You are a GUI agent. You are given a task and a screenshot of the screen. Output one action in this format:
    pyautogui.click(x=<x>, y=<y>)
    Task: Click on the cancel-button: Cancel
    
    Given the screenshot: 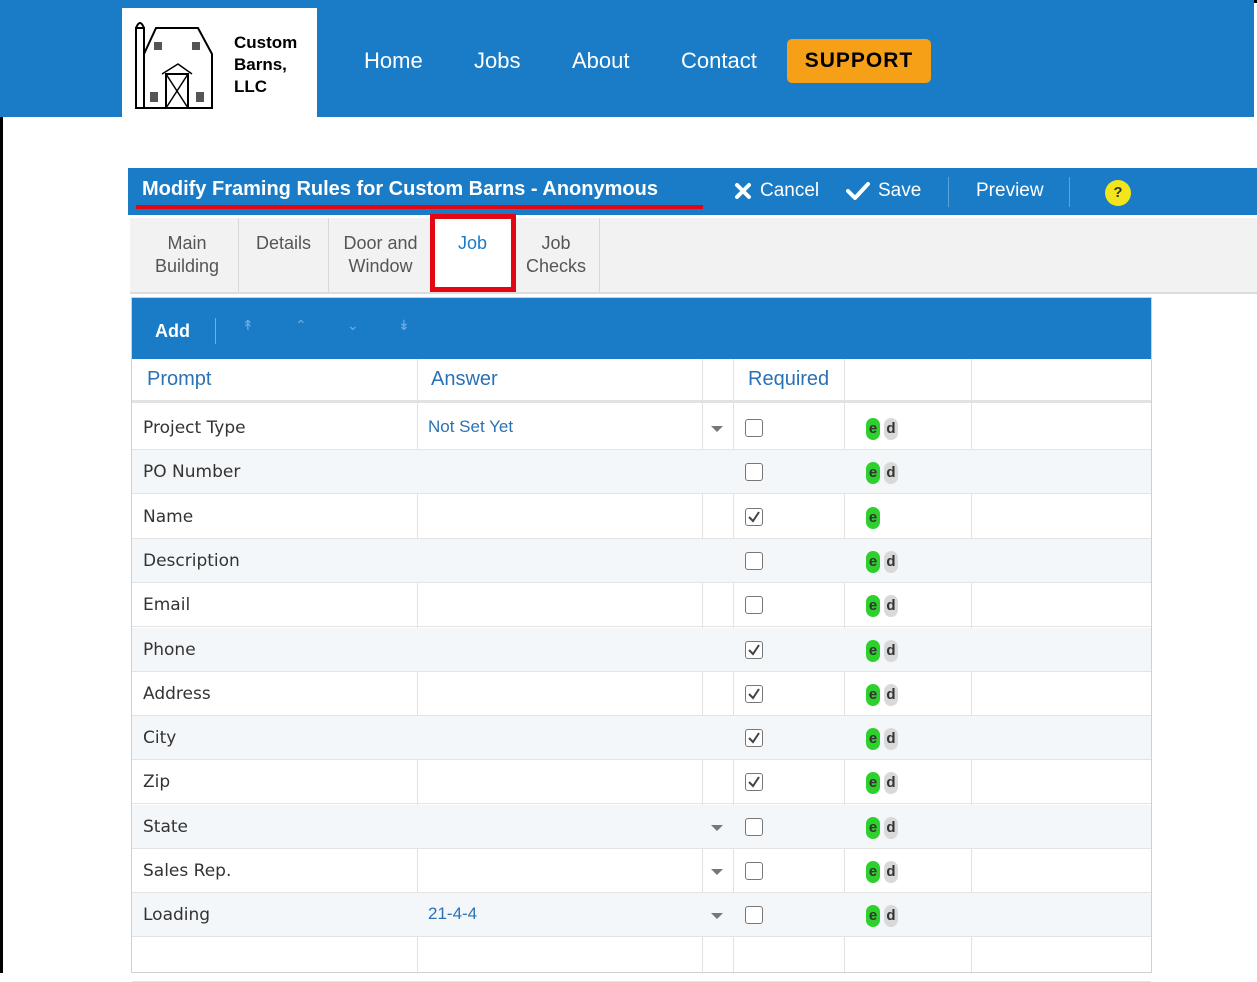 What is the action you would take?
    pyautogui.click(x=776, y=191)
    